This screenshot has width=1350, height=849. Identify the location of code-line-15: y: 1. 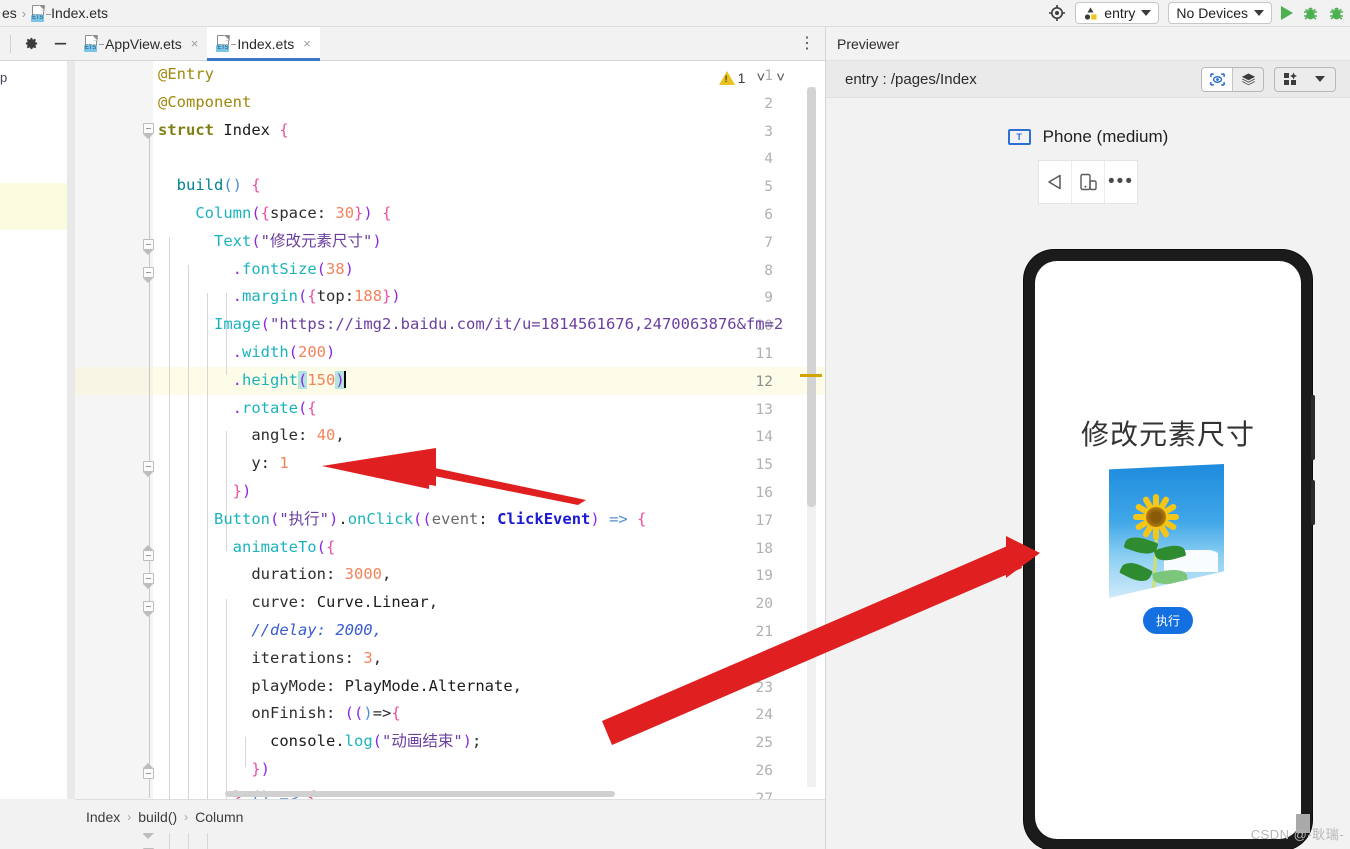
(270, 463).